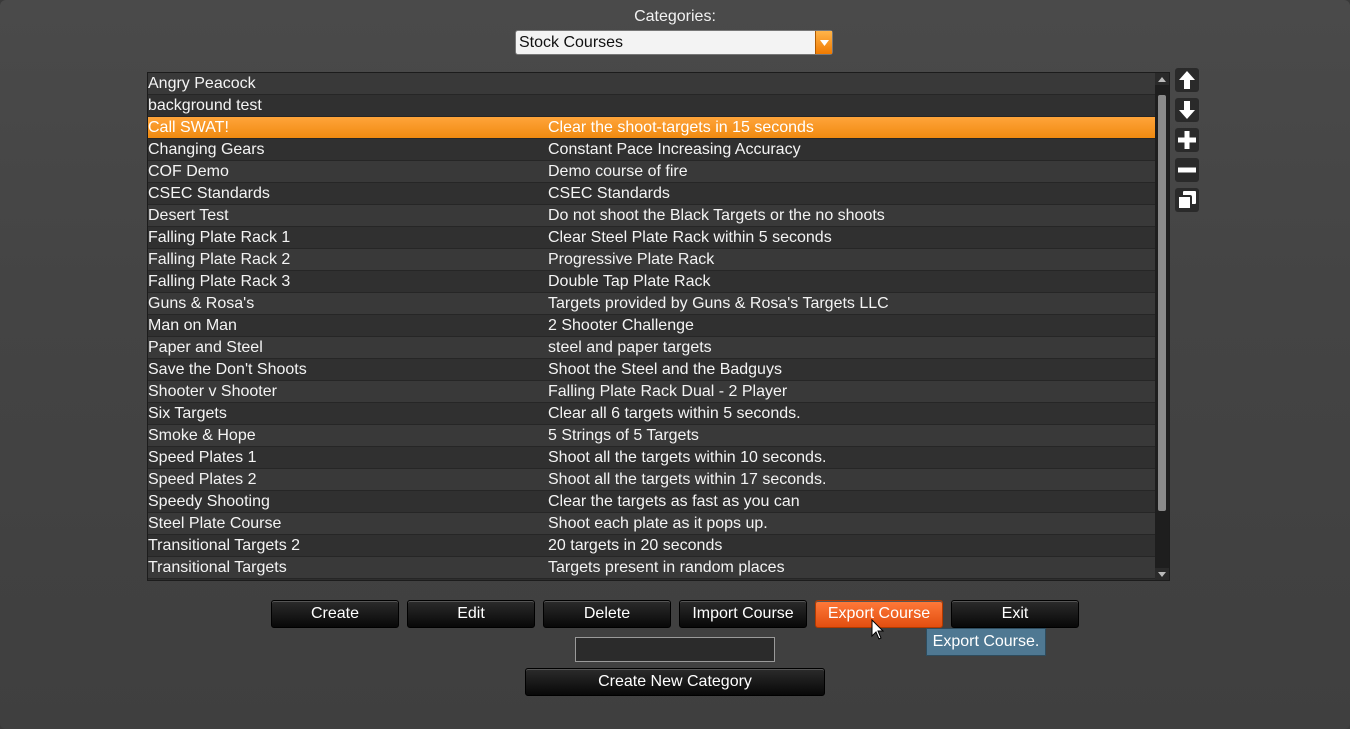  What do you see at coordinates (1162, 574) in the screenshot?
I see `scroll-down-icon` at bounding box center [1162, 574].